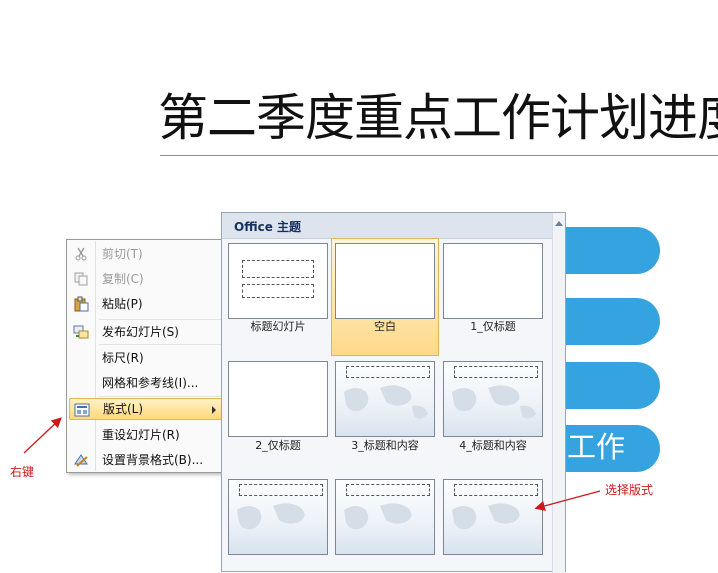  Describe the element at coordinates (42, 435) in the screenshot. I see `arrow-to-layout-item` at that location.